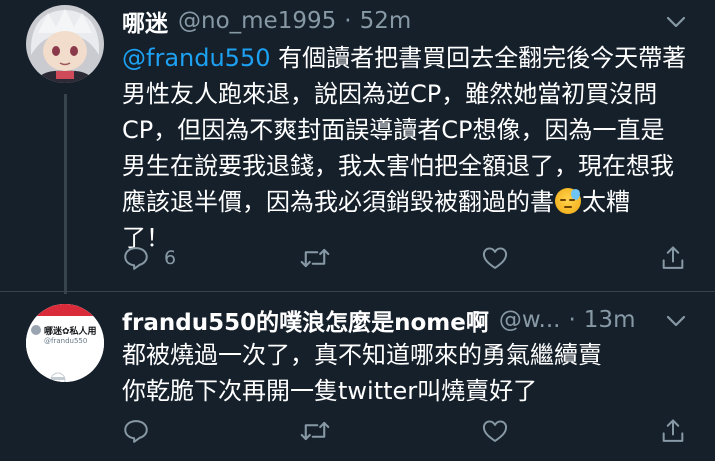  What do you see at coordinates (65, 44) in the screenshot?
I see `avatar` at bounding box center [65, 44].